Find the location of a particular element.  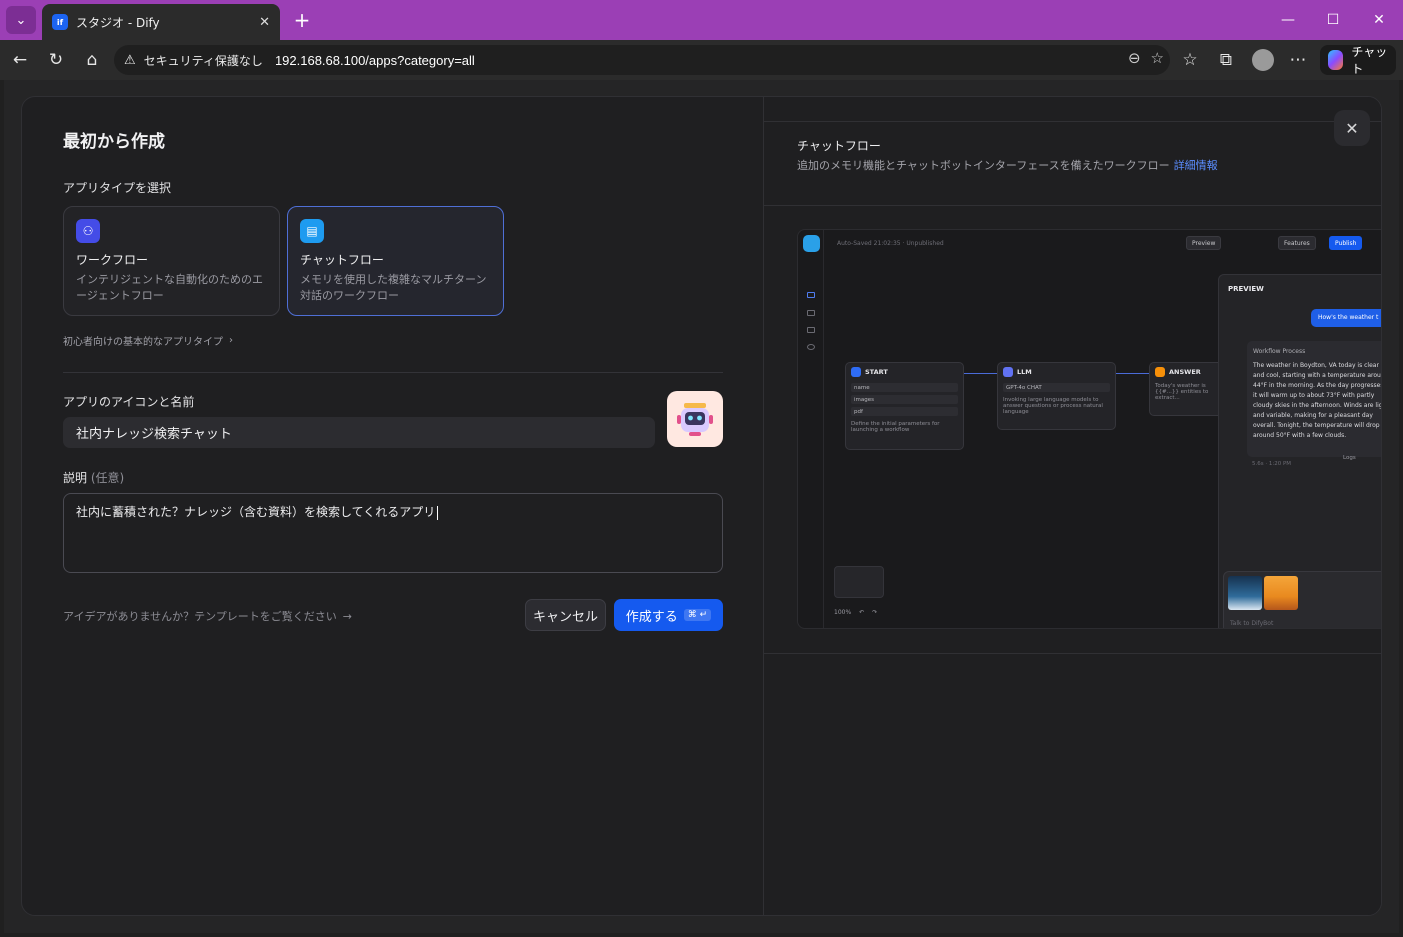

tab-actions-menu-icon: ⌄ is located at coordinates (21, 20).